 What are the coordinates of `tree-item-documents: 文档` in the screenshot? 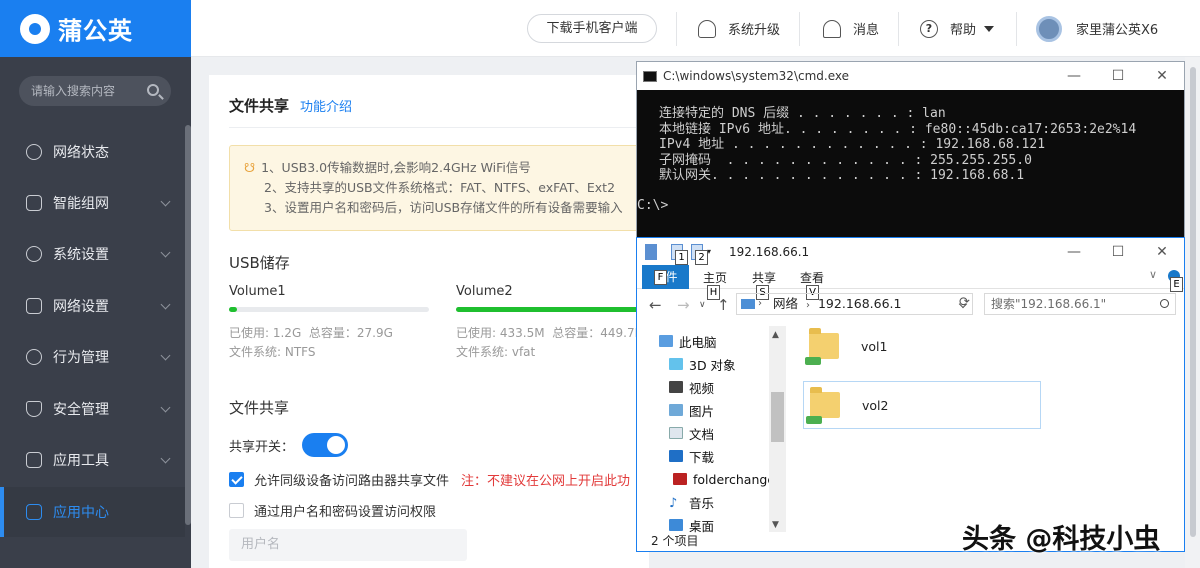 It's located at (691, 433).